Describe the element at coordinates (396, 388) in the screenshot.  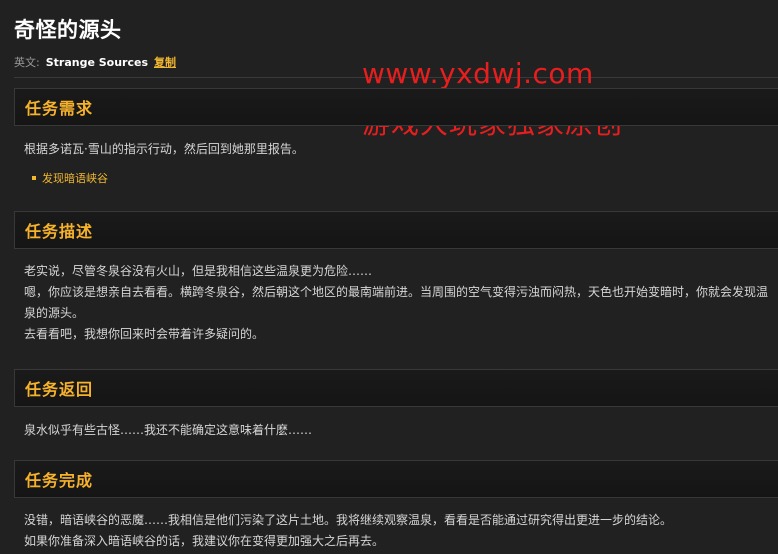
I see `section-header-return: 任务返回` at that location.